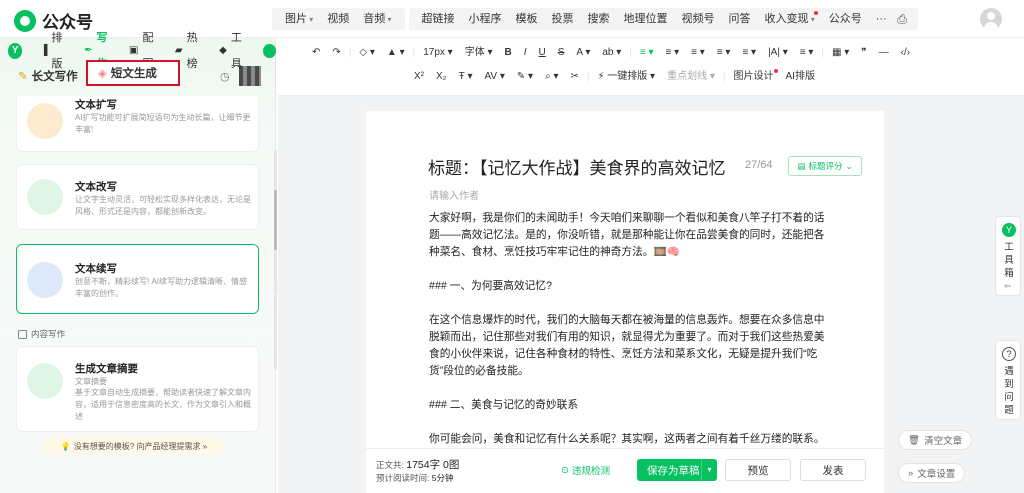 Image resolution: width=1024 pixels, height=493 pixels. I want to click on card-title: 文本改写, so click(96, 187).